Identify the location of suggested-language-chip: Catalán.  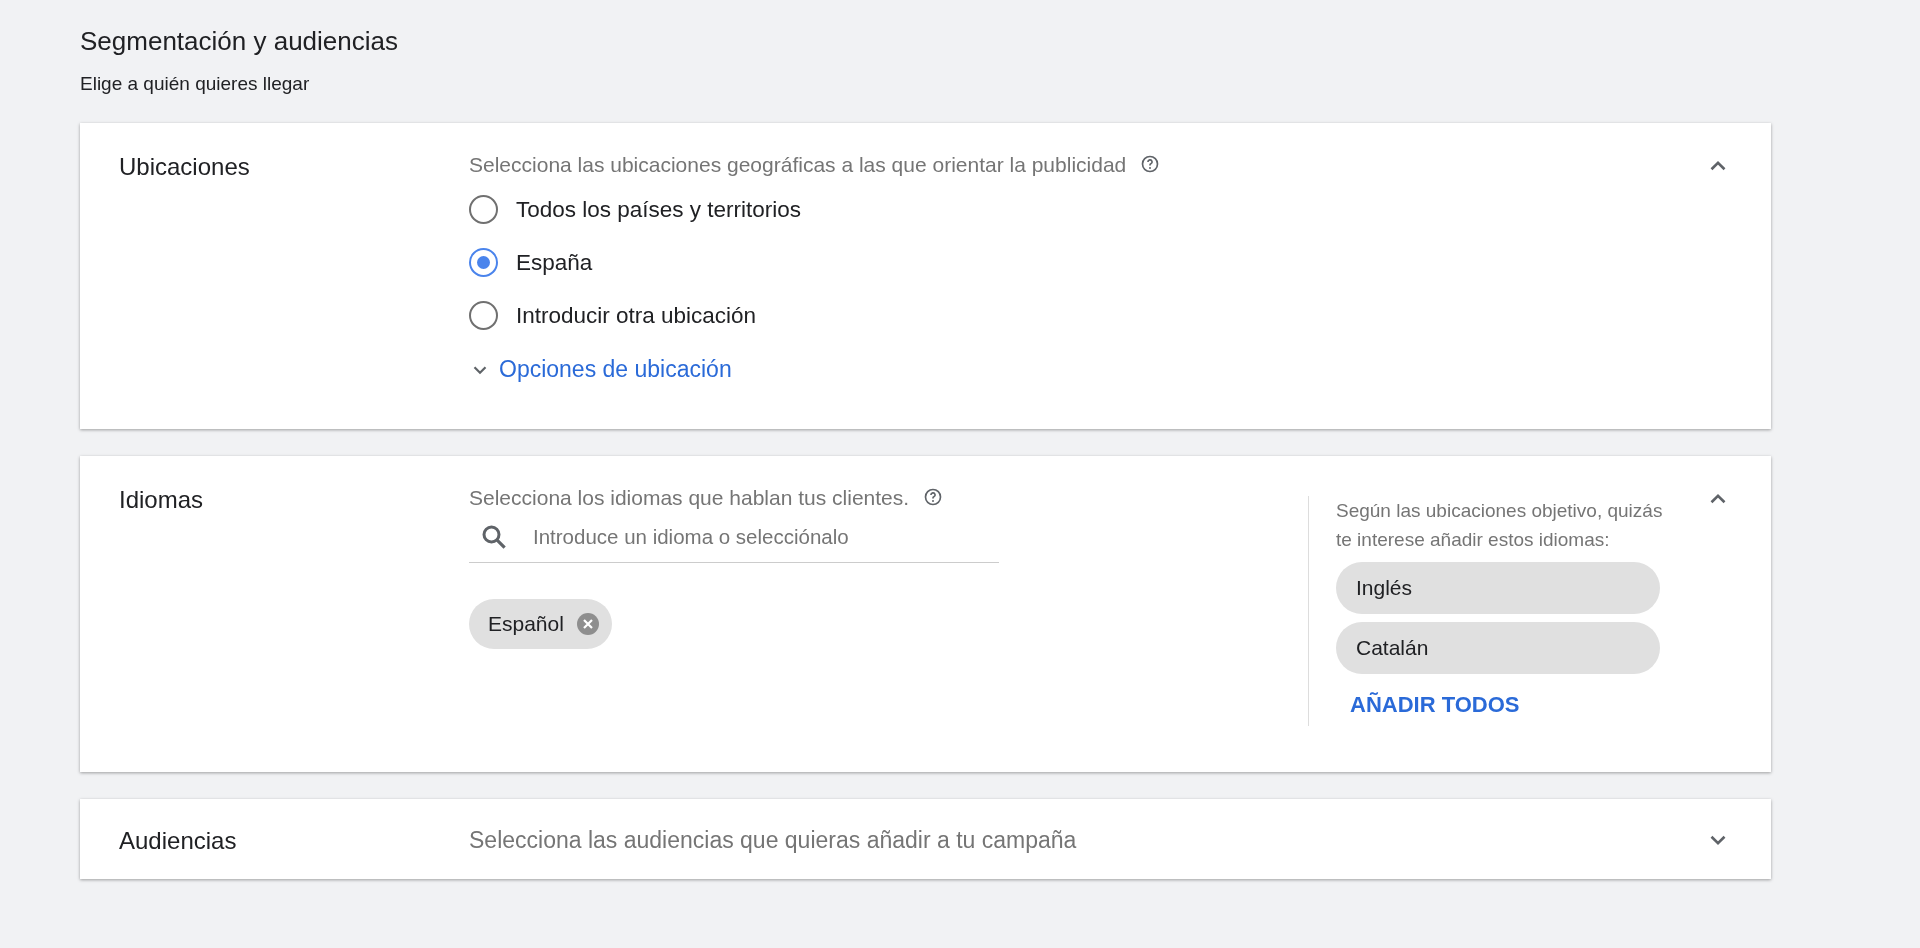
(1498, 648).